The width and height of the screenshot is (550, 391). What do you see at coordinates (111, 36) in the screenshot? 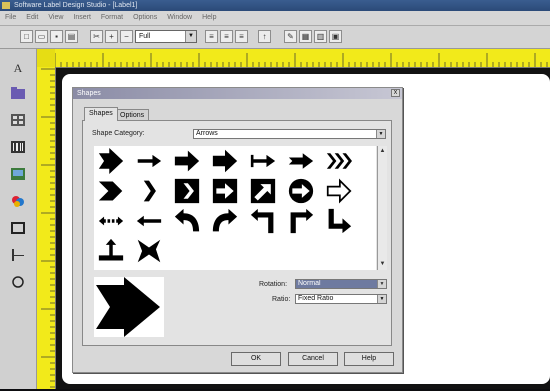
I see `zoom-in-icon: +` at bounding box center [111, 36].